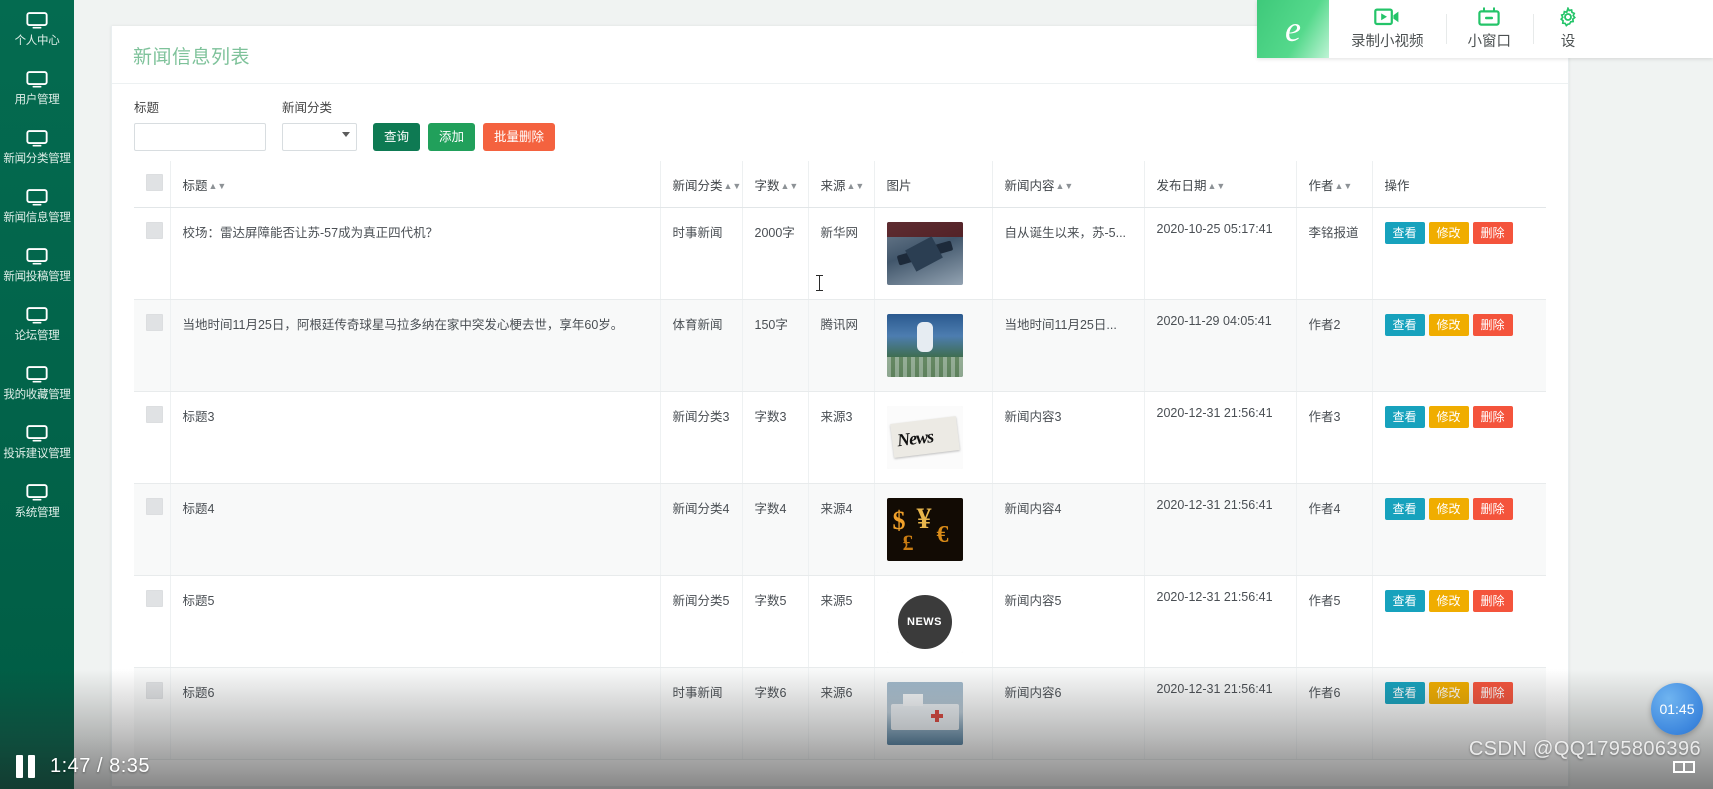 The height and width of the screenshot is (789, 1713). I want to click on cell-source: 新华网, so click(841, 253).